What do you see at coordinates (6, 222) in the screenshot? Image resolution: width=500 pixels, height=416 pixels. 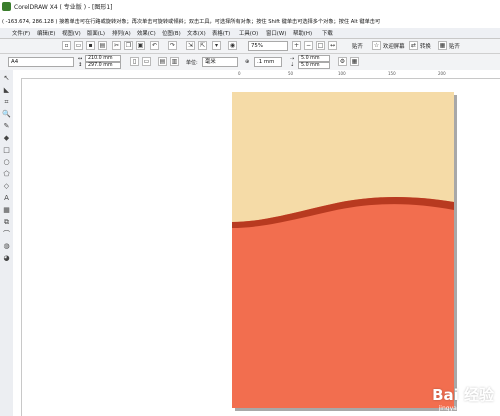 I see `interactive-tool-icon: ⧉` at bounding box center [6, 222].